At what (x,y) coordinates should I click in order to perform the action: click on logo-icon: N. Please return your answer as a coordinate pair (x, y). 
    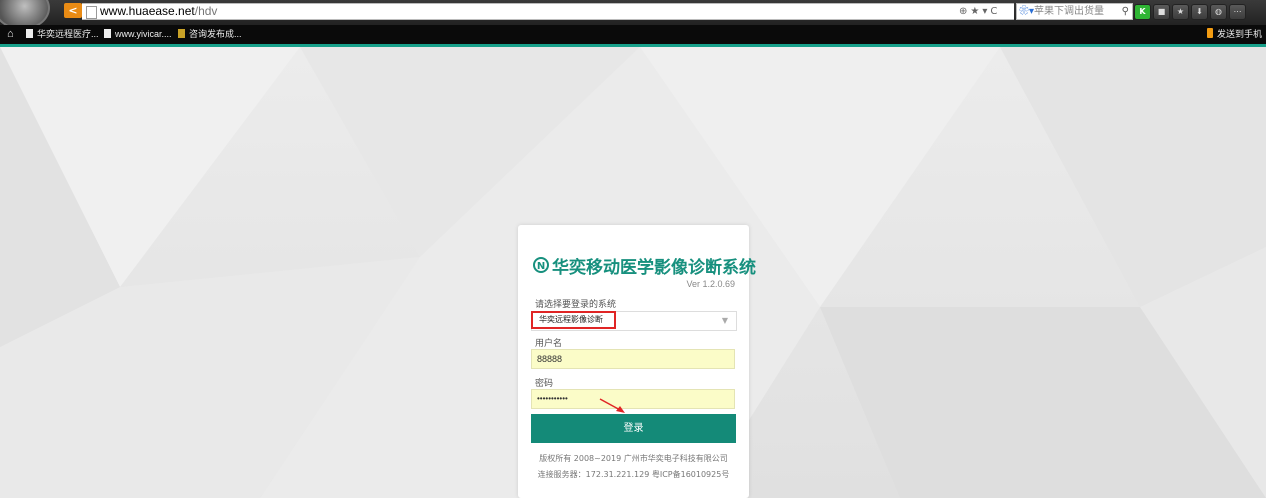
    Looking at the image, I should click on (541, 265).